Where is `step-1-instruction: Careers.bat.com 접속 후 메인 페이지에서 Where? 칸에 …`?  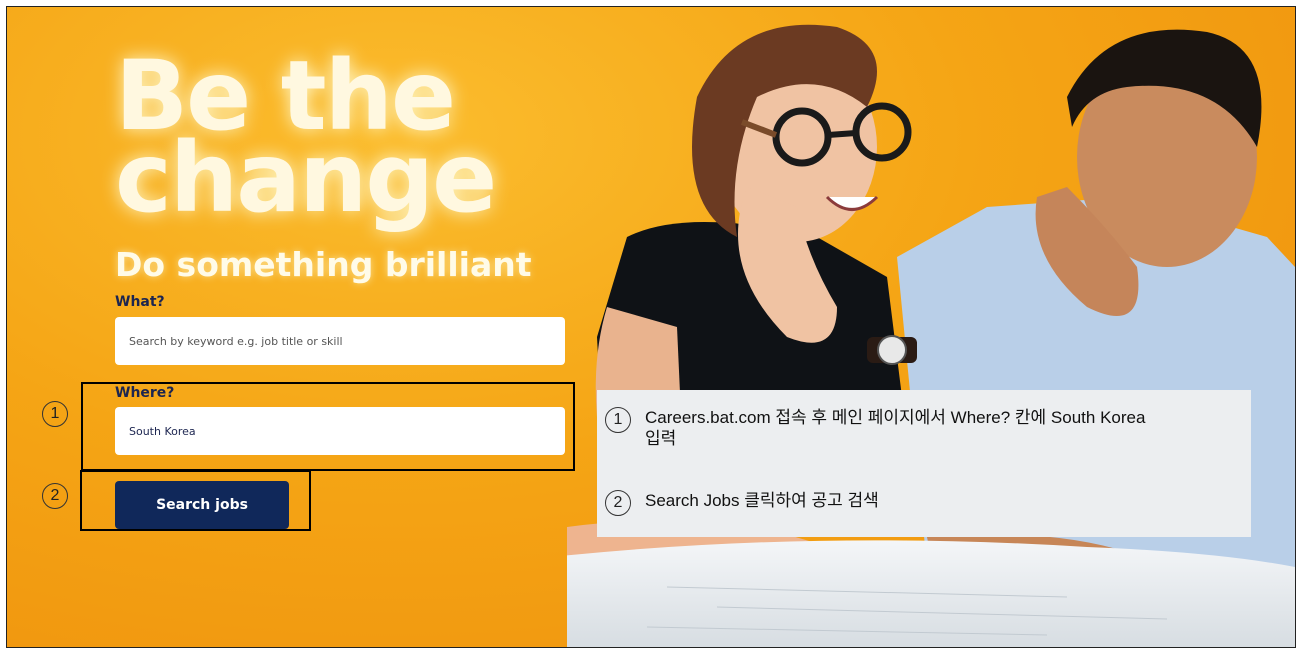
step-1-instruction: Careers.bat.com 접속 후 메인 페이지에서 Where? 칸에 … is located at coordinates (895, 428).